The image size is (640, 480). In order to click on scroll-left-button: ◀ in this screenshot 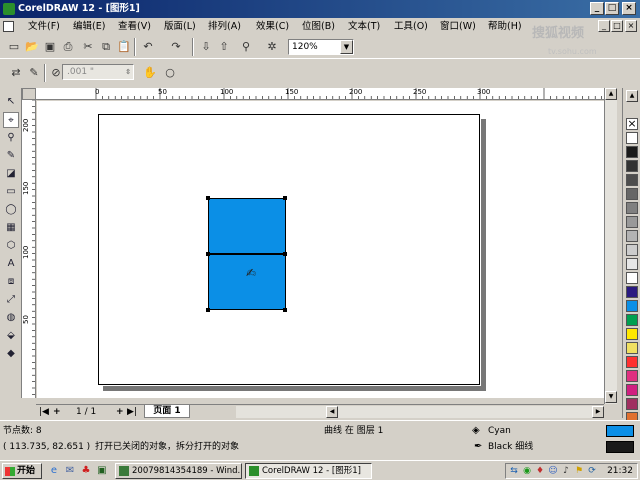, I will do `click(332, 412)`.